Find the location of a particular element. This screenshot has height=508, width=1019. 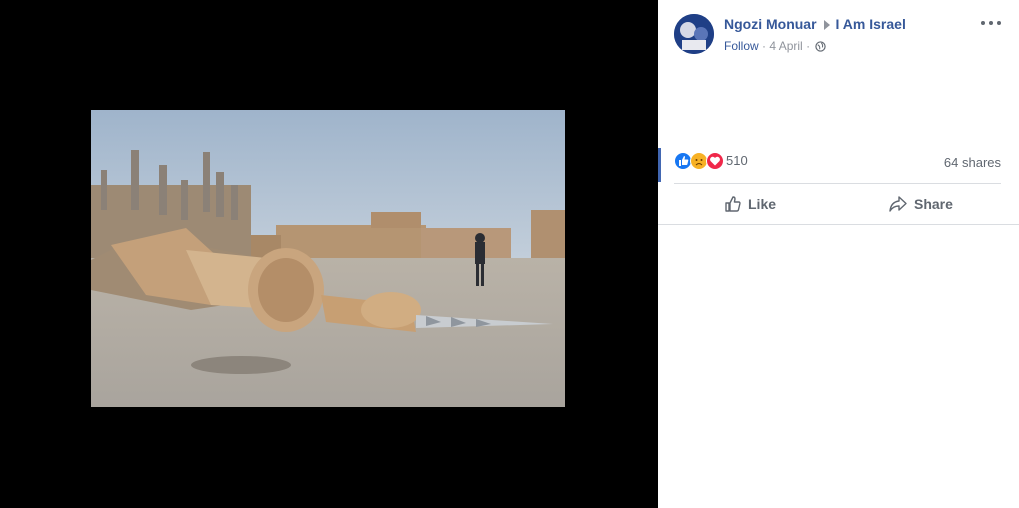

like-button-label: Like is located at coordinates (762, 204).